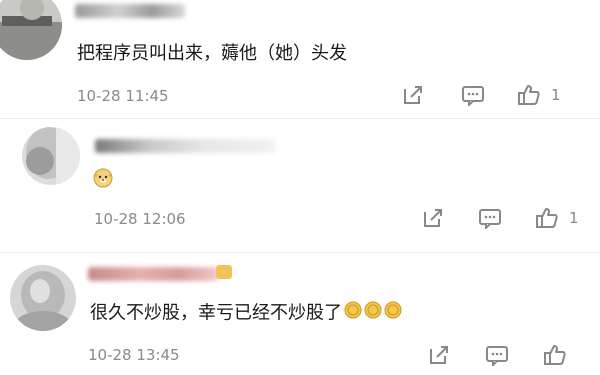 Image resolution: width=600 pixels, height=375 pixels. What do you see at coordinates (212, 53) in the screenshot?
I see `comment-text: 把程序员叫出来，薅他（她）头发` at bounding box center [212, 53].